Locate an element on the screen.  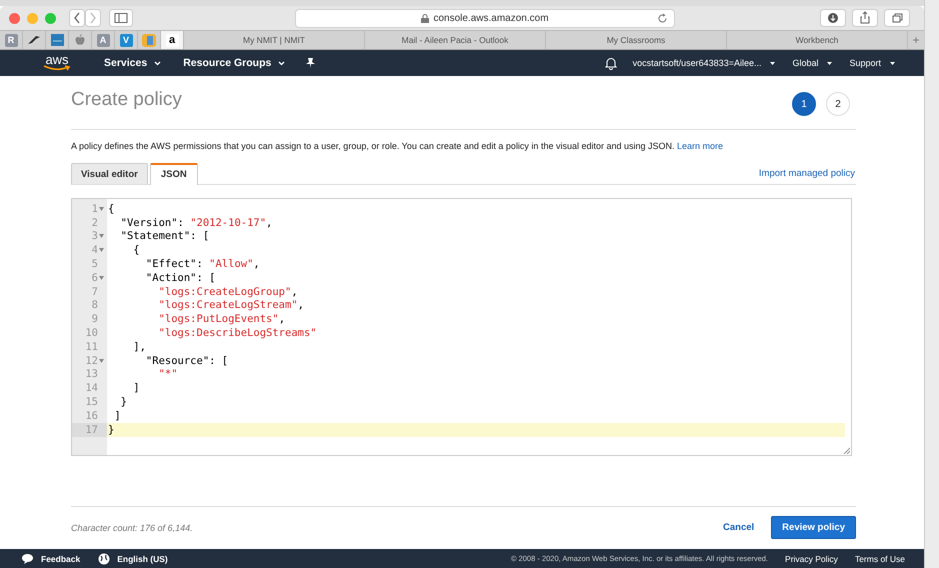
close-icon is located at coordinates (14, 18).